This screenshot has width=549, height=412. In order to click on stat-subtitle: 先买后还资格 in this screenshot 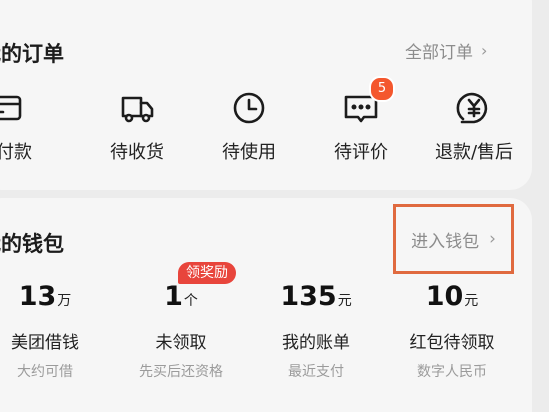, I will do `click(181, 372)`.